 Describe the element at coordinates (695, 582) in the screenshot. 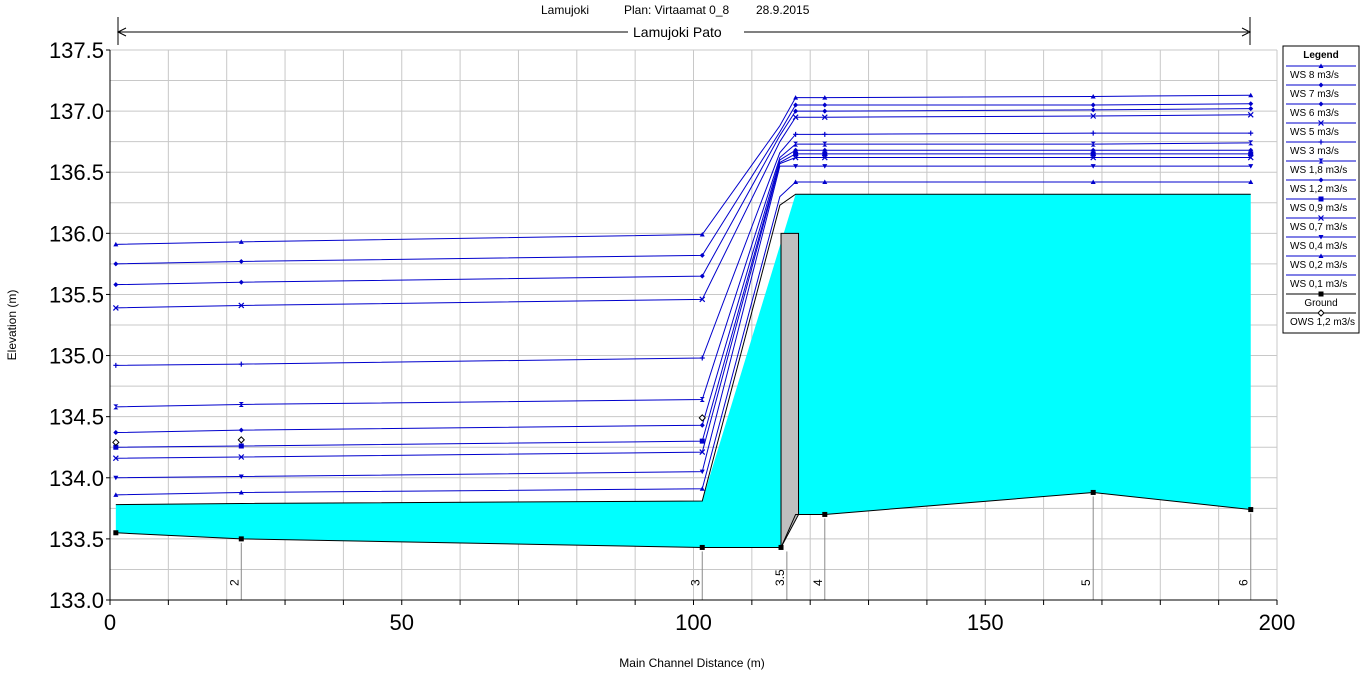

I see `station-label: 3` at that location.